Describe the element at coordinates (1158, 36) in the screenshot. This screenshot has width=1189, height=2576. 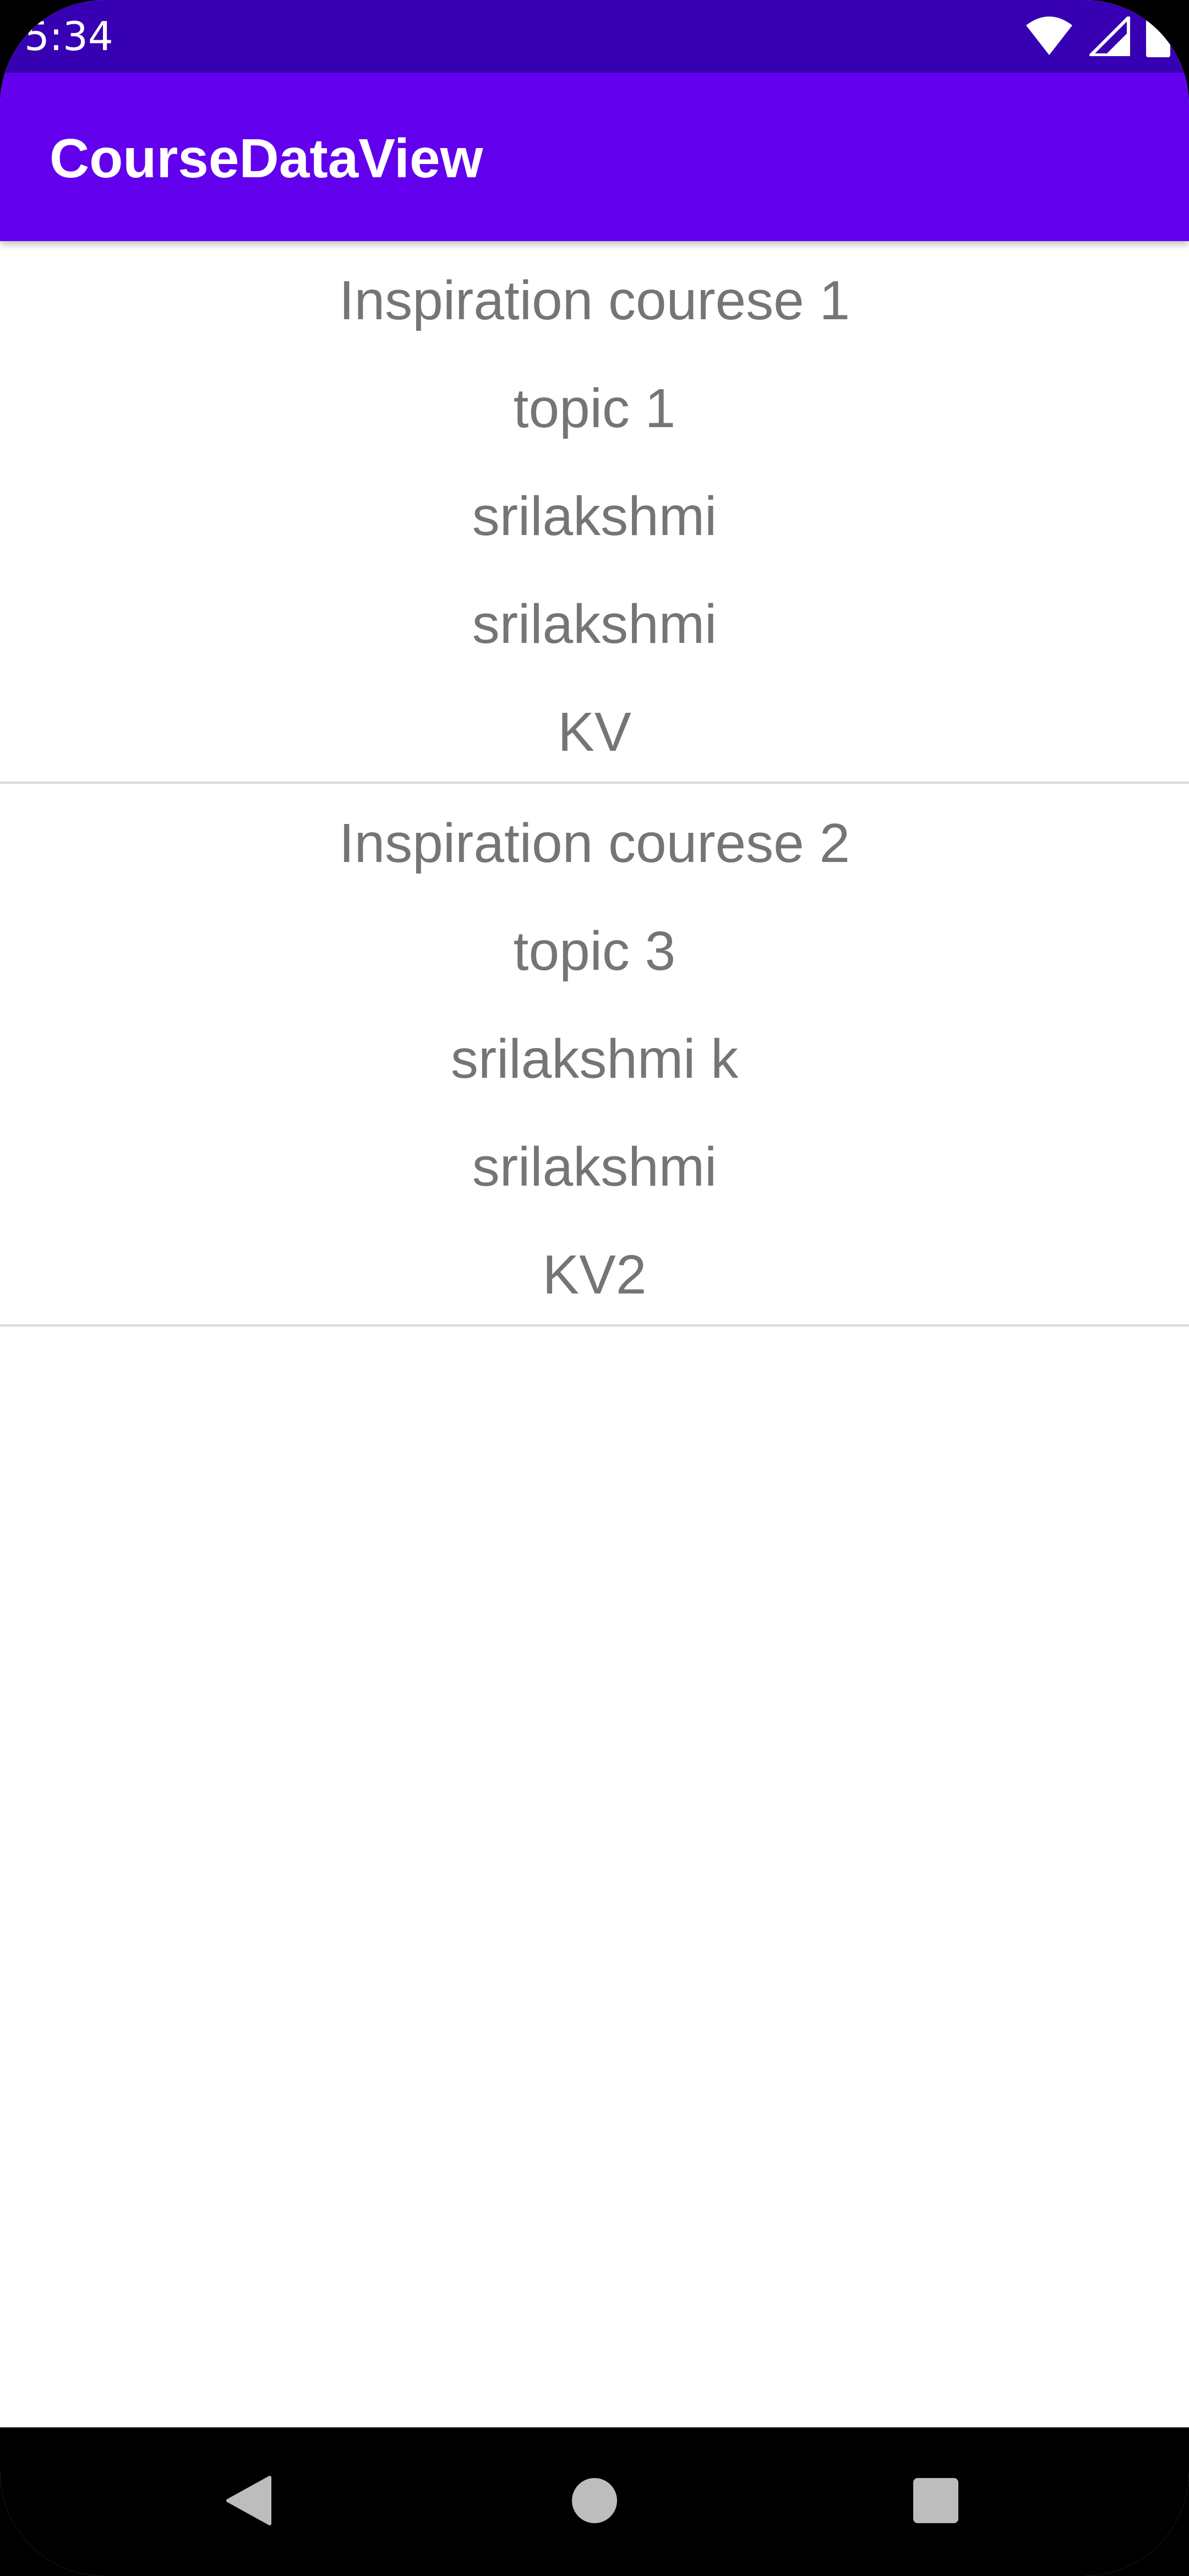
I see `battery-icon` at that location.